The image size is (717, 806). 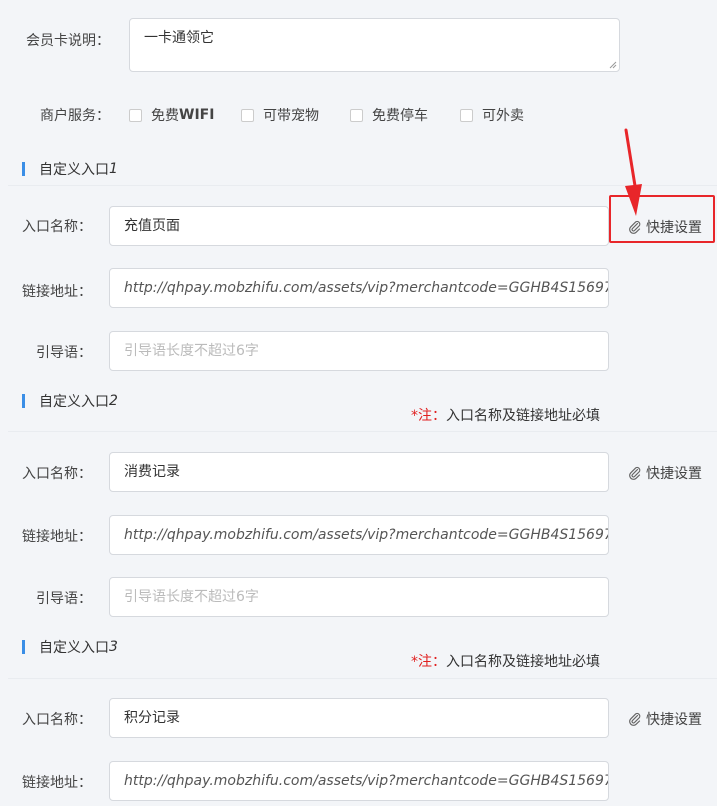 What do you see at coordinates (359, 597) in the screenshot?
I see `entry-2-guide-input: 引导语长度不超过6字` at bounding box center [359, 597].